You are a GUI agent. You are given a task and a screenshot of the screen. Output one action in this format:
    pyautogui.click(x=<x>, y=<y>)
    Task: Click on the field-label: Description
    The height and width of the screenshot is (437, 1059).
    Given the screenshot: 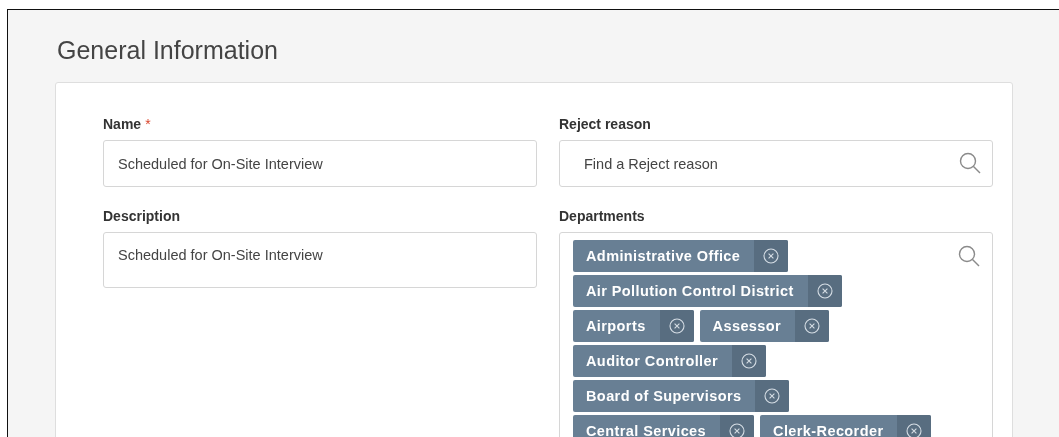 What is the action you would take?
    pyautogui.click(x=141, y=216)
    